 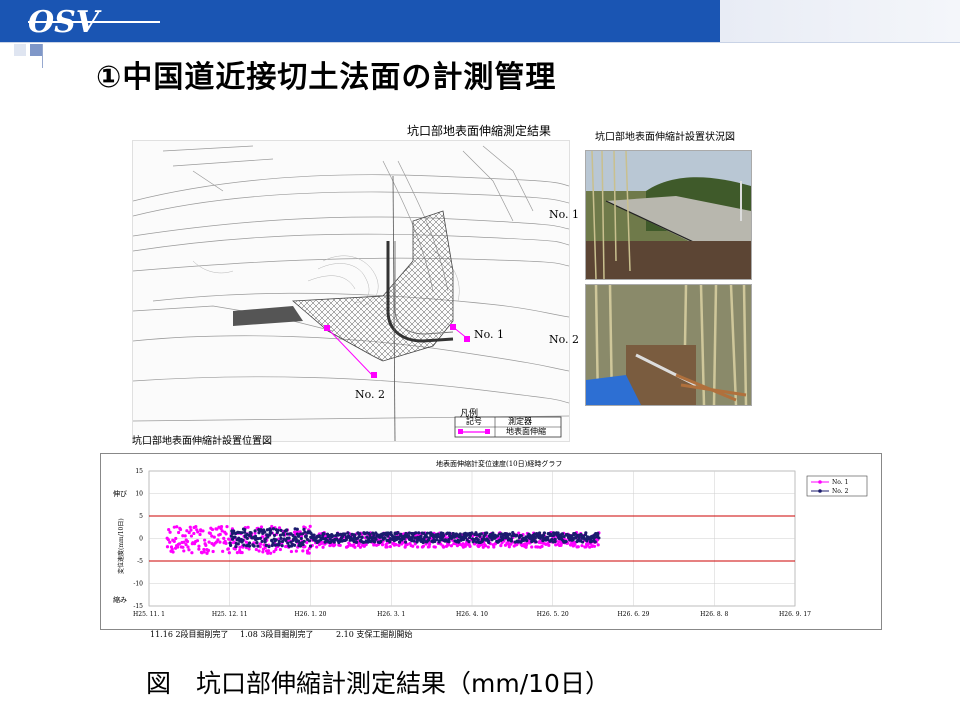 What do you see at coordinates (370, 394) in the screenshot?
I see `map-label-no2-bottom: No. 2` at bounding box center [370, 394].